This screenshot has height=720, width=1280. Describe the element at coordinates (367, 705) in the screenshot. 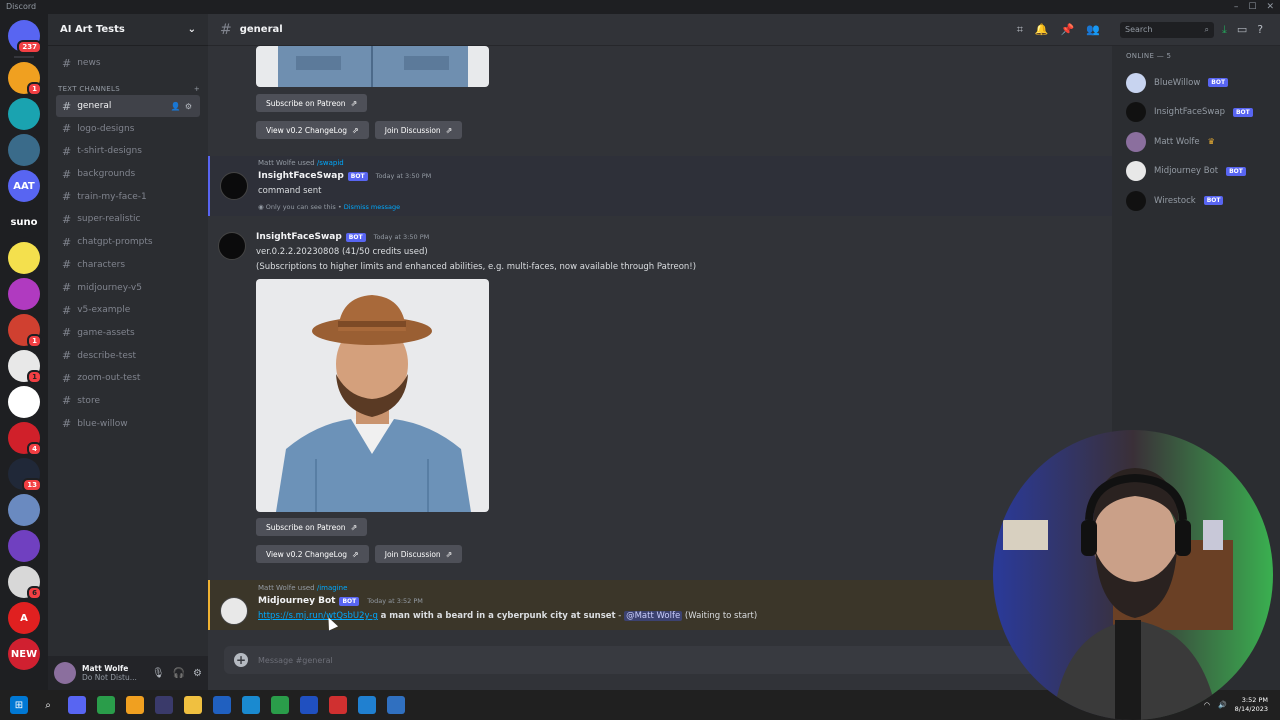

I see `store-icon` at that location.